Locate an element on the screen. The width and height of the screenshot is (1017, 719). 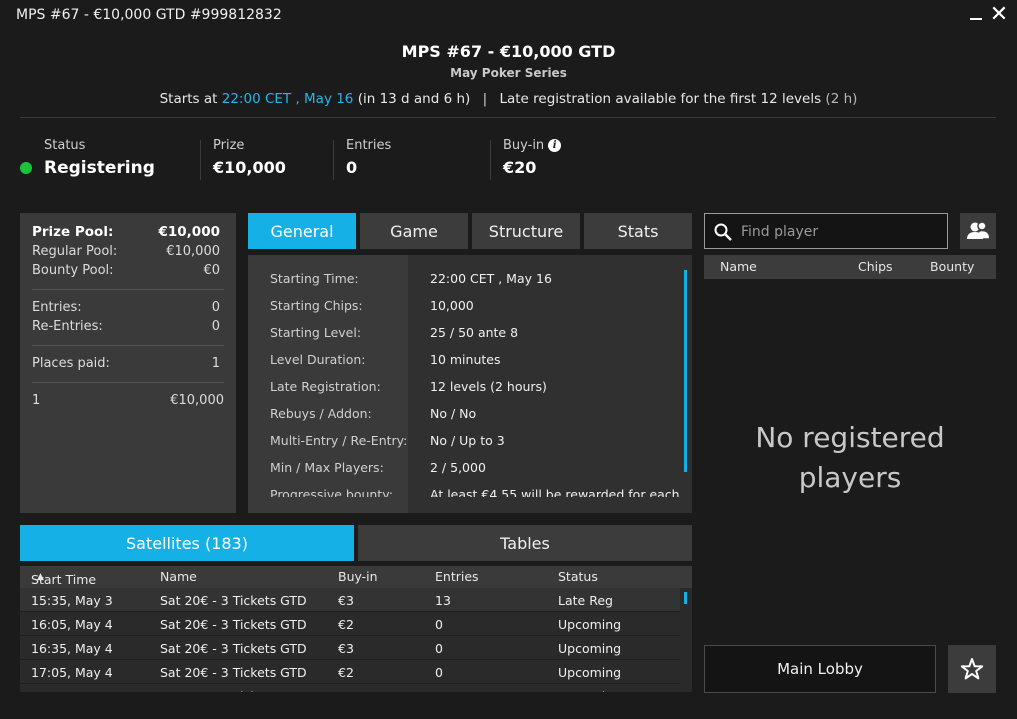
empty-line: No registered is located at coordinates (850, 437).